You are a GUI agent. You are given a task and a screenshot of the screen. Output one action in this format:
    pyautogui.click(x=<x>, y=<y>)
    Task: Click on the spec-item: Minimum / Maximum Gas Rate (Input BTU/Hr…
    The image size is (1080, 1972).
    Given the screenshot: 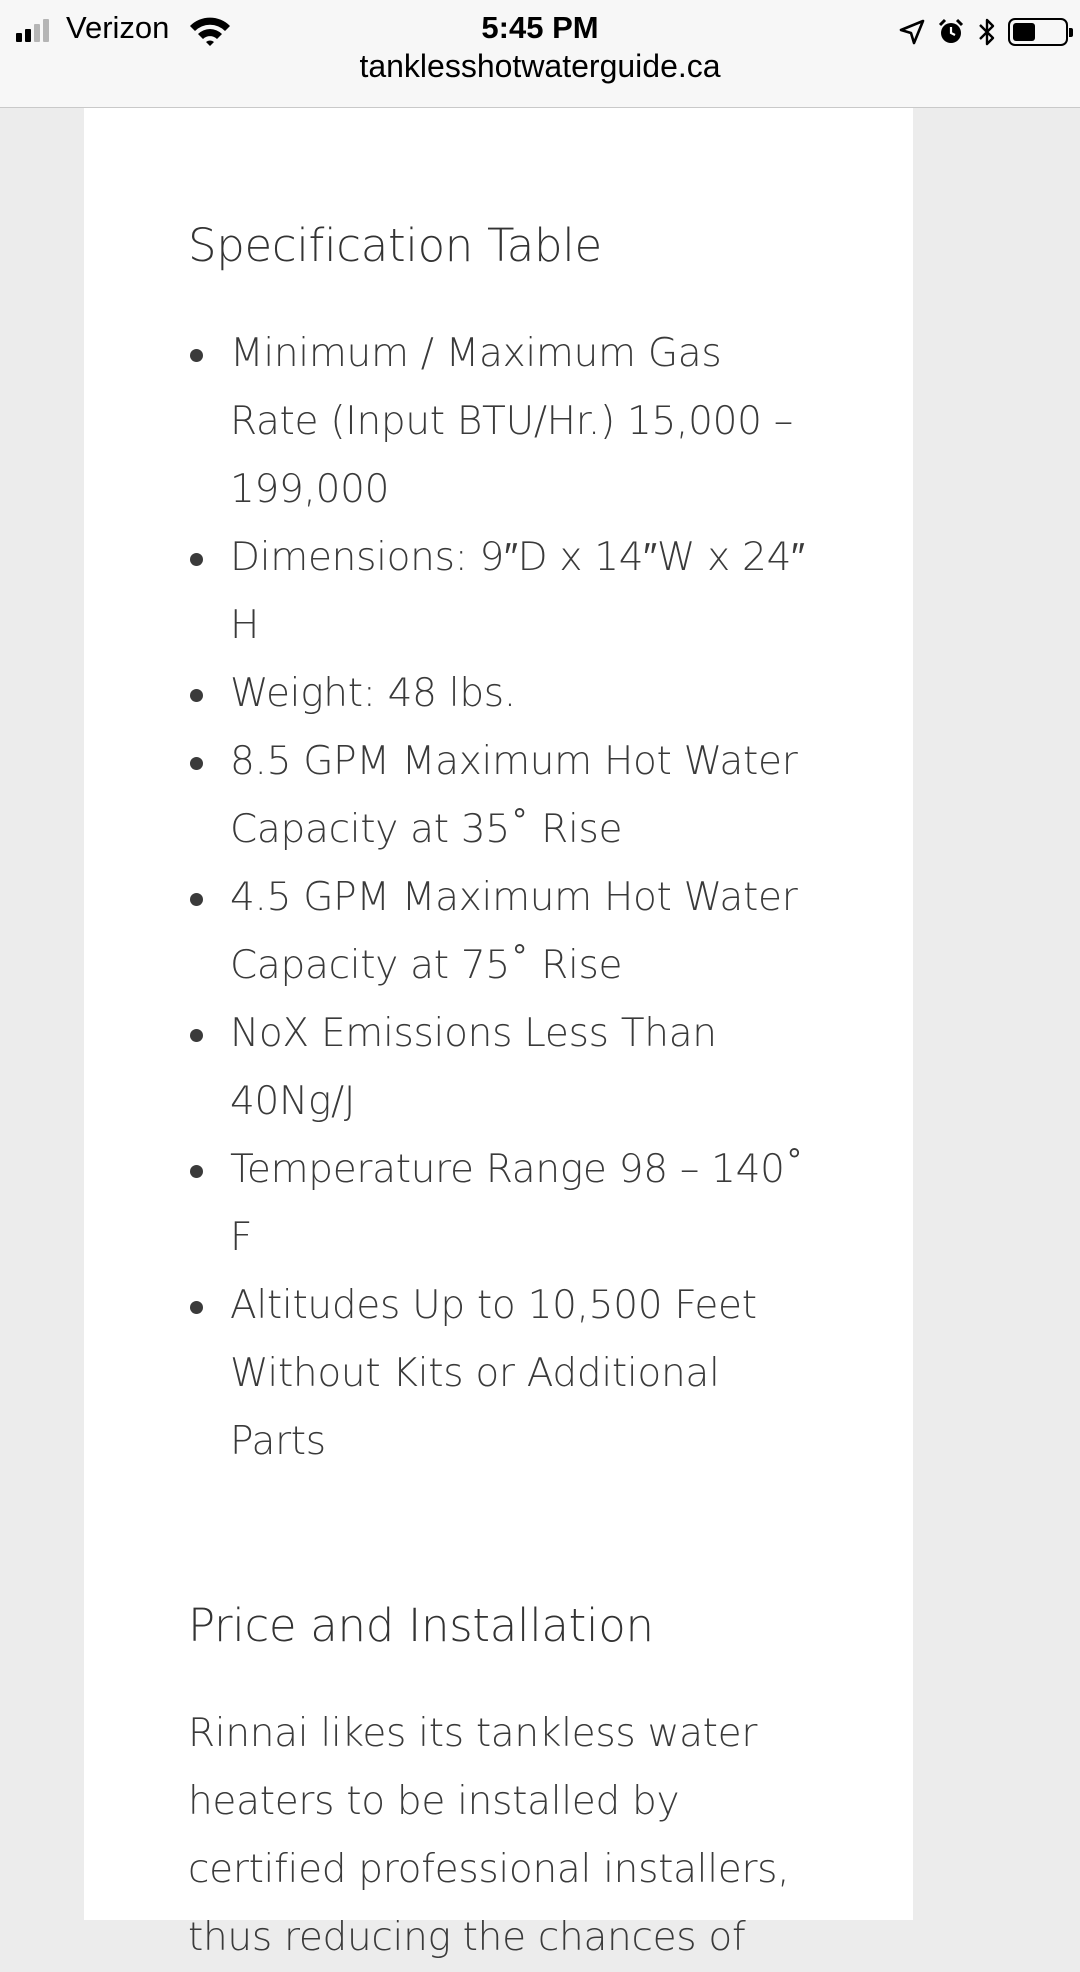 What is the action you would take?
    pyautogui.click(x=499, y=422)
    